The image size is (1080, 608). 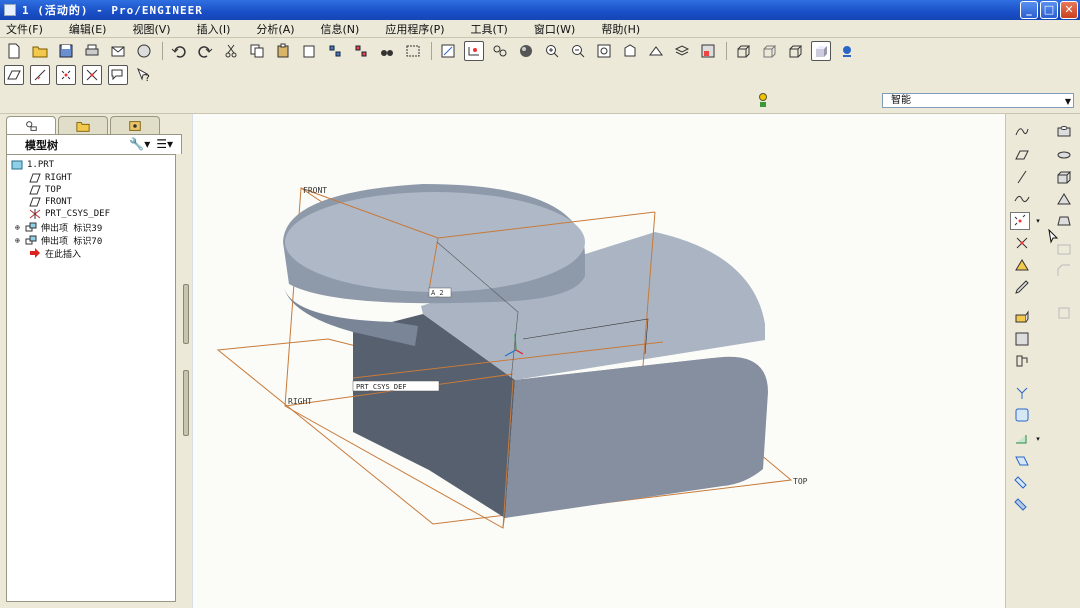 I want to click on hidden-line-icon, so click(x=769, y=51).